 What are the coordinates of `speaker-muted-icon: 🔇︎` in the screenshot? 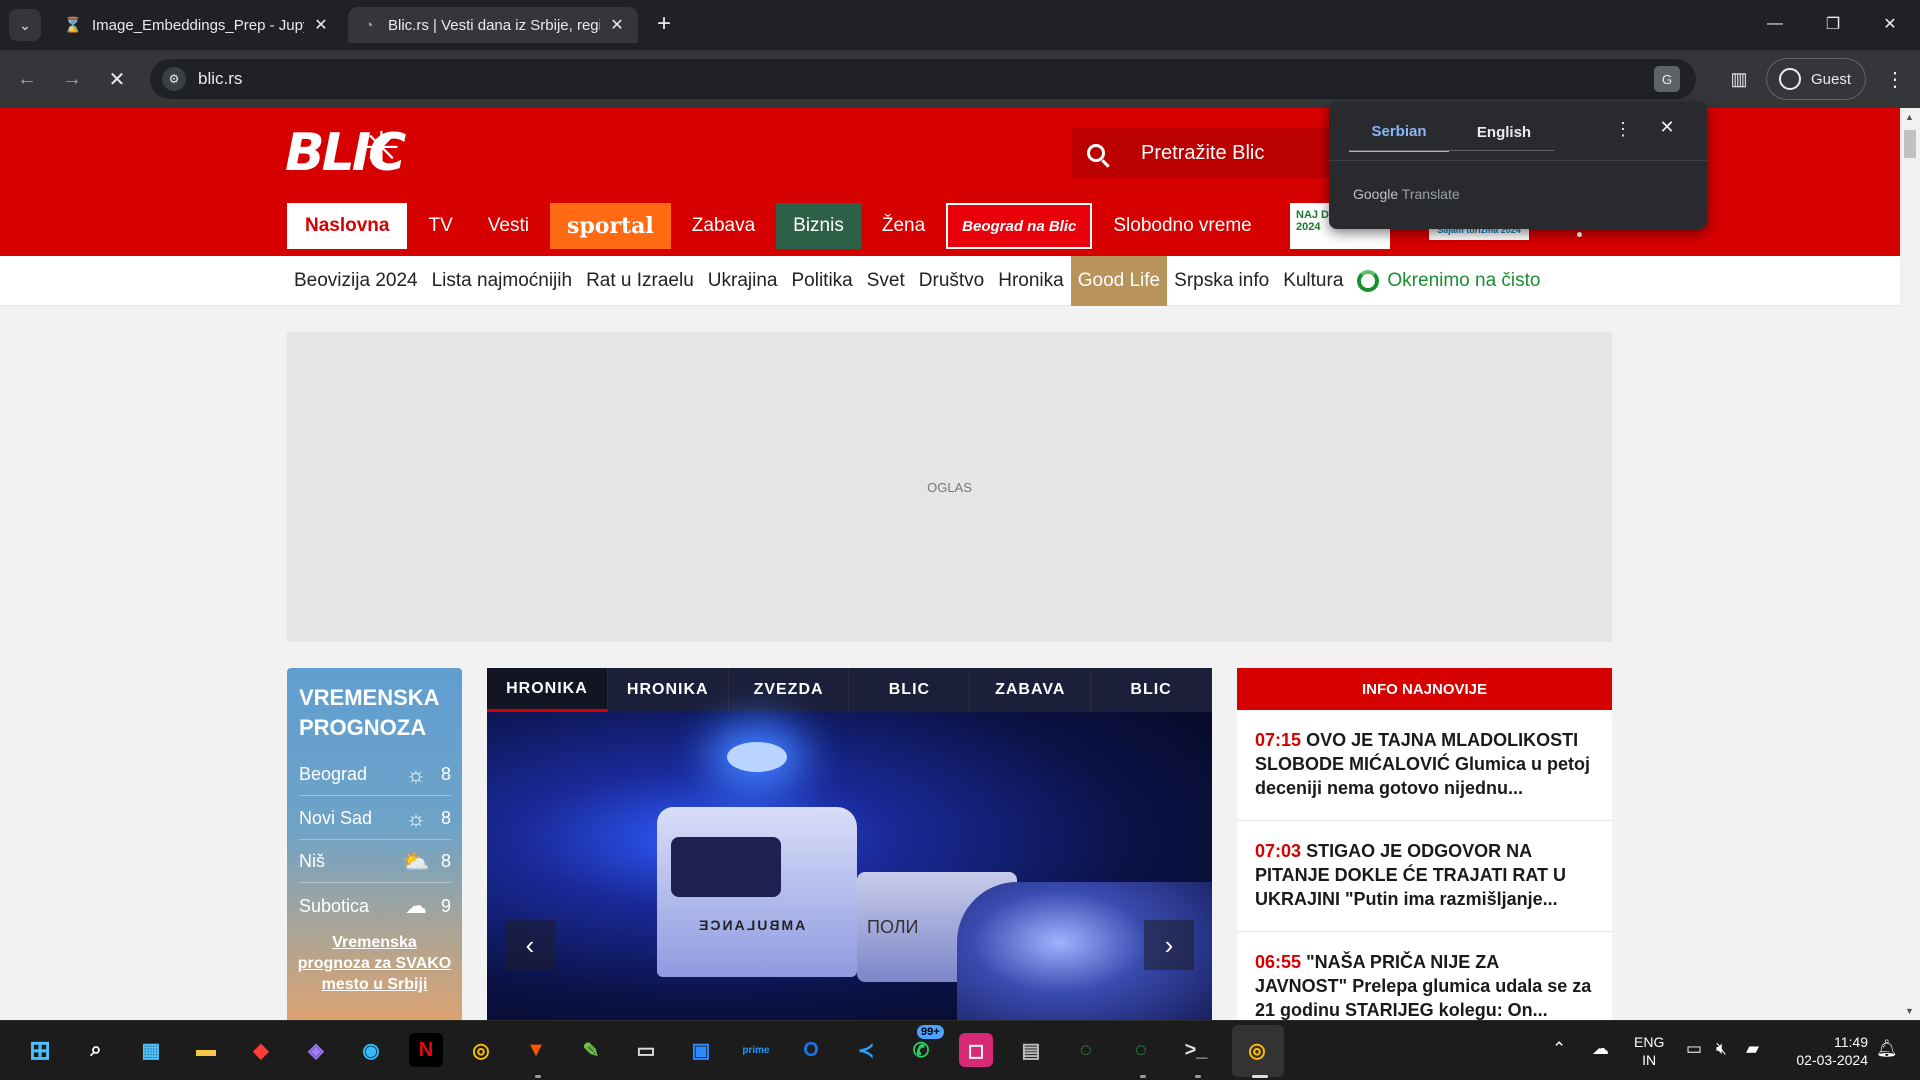 It's located at (1721, 1049).